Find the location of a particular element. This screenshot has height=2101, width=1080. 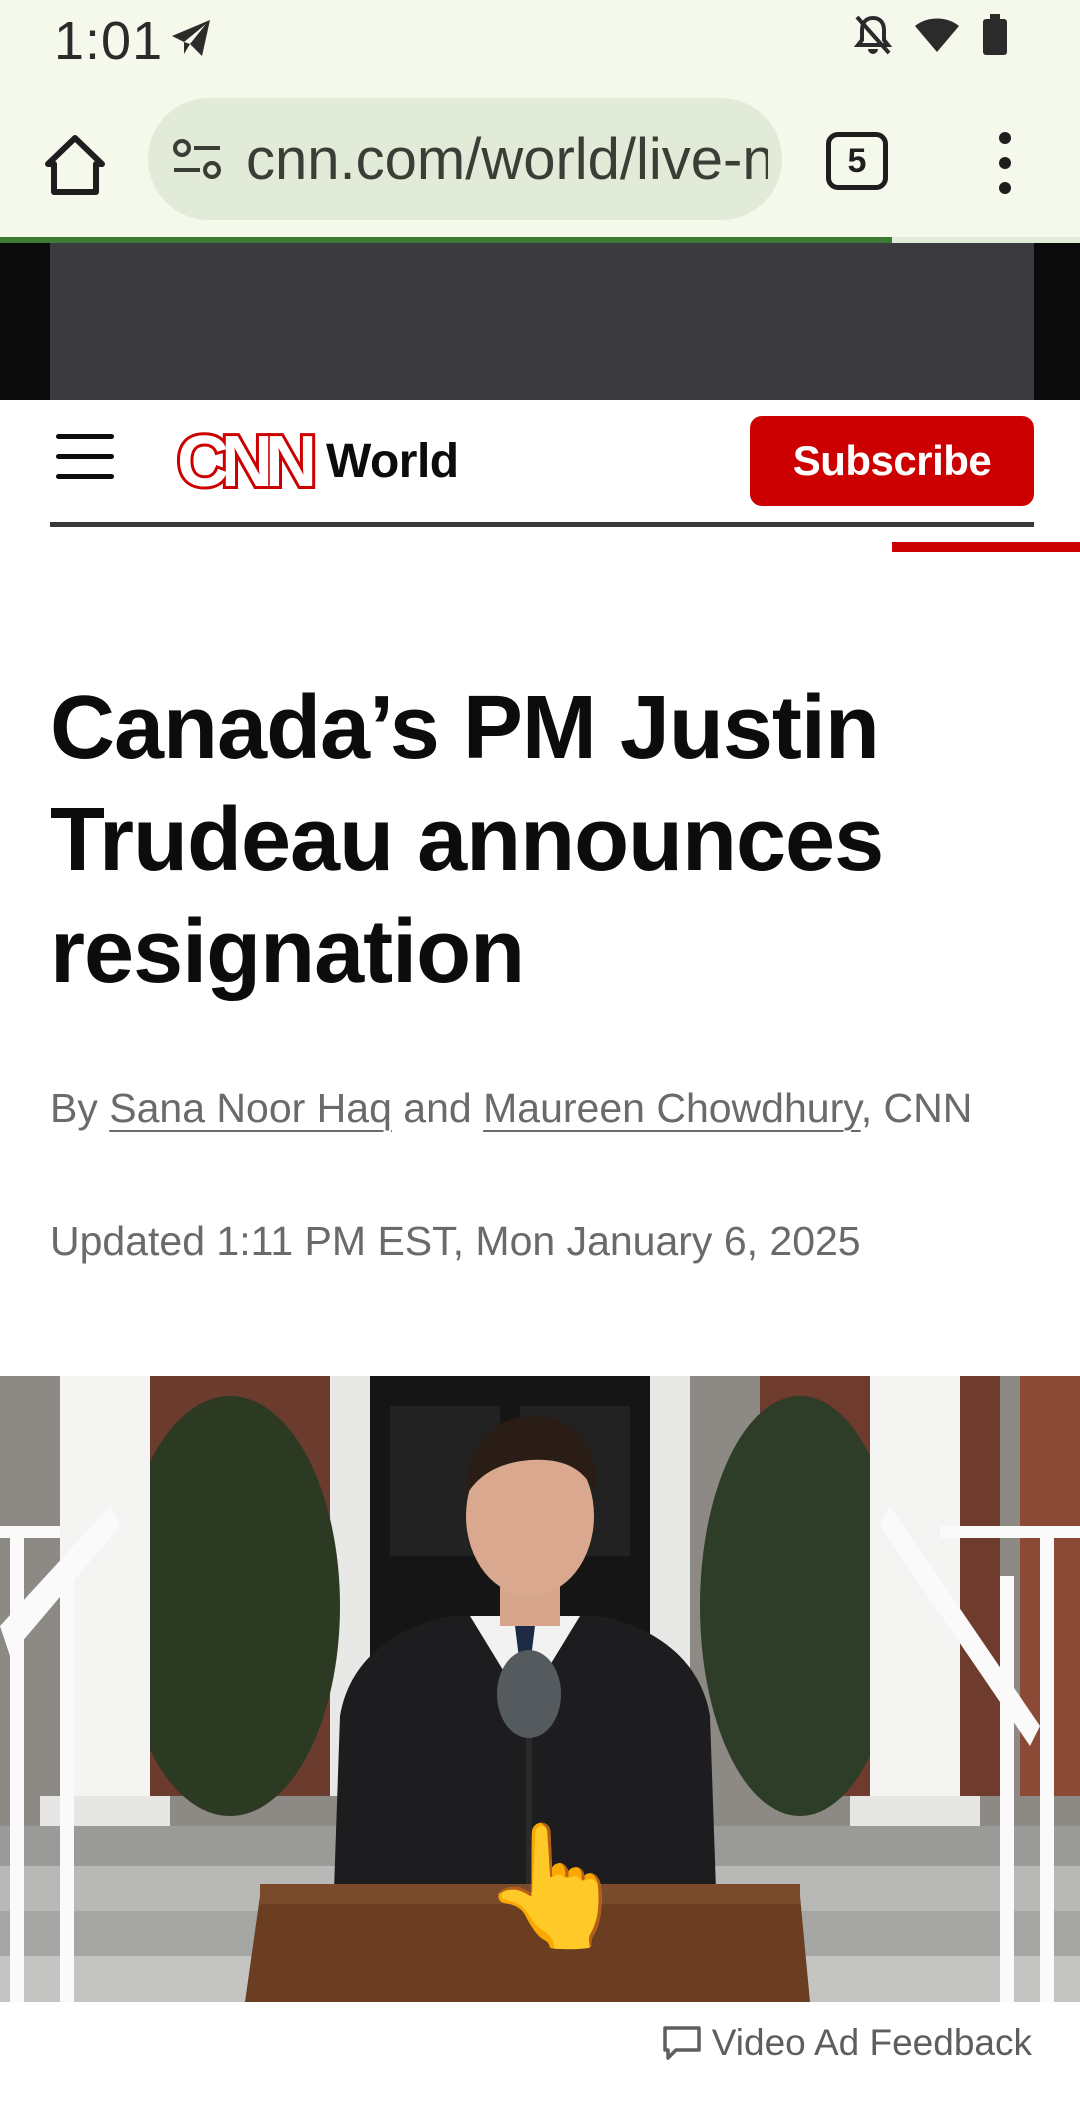

section-name: World is located at coordinates (392, 461).